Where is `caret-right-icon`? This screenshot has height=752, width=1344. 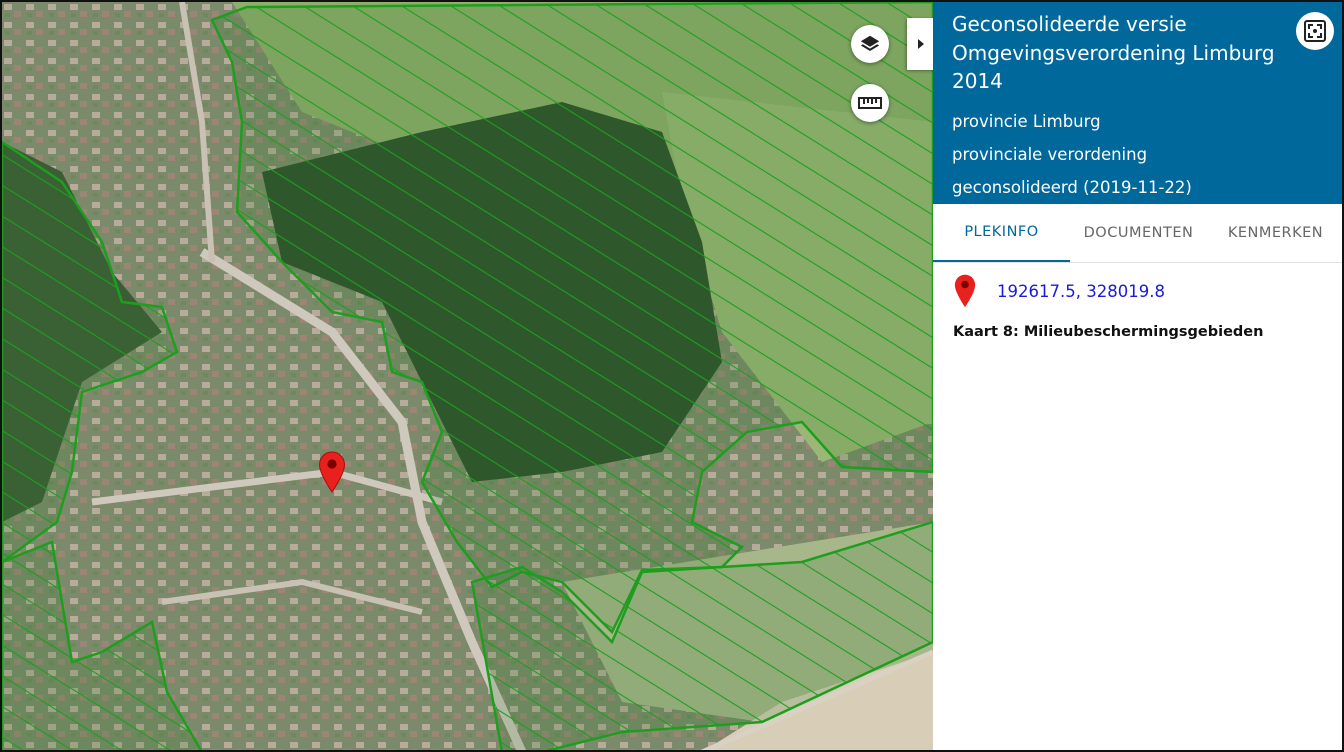 caret-right-icon is located at coordinates (921, 44).